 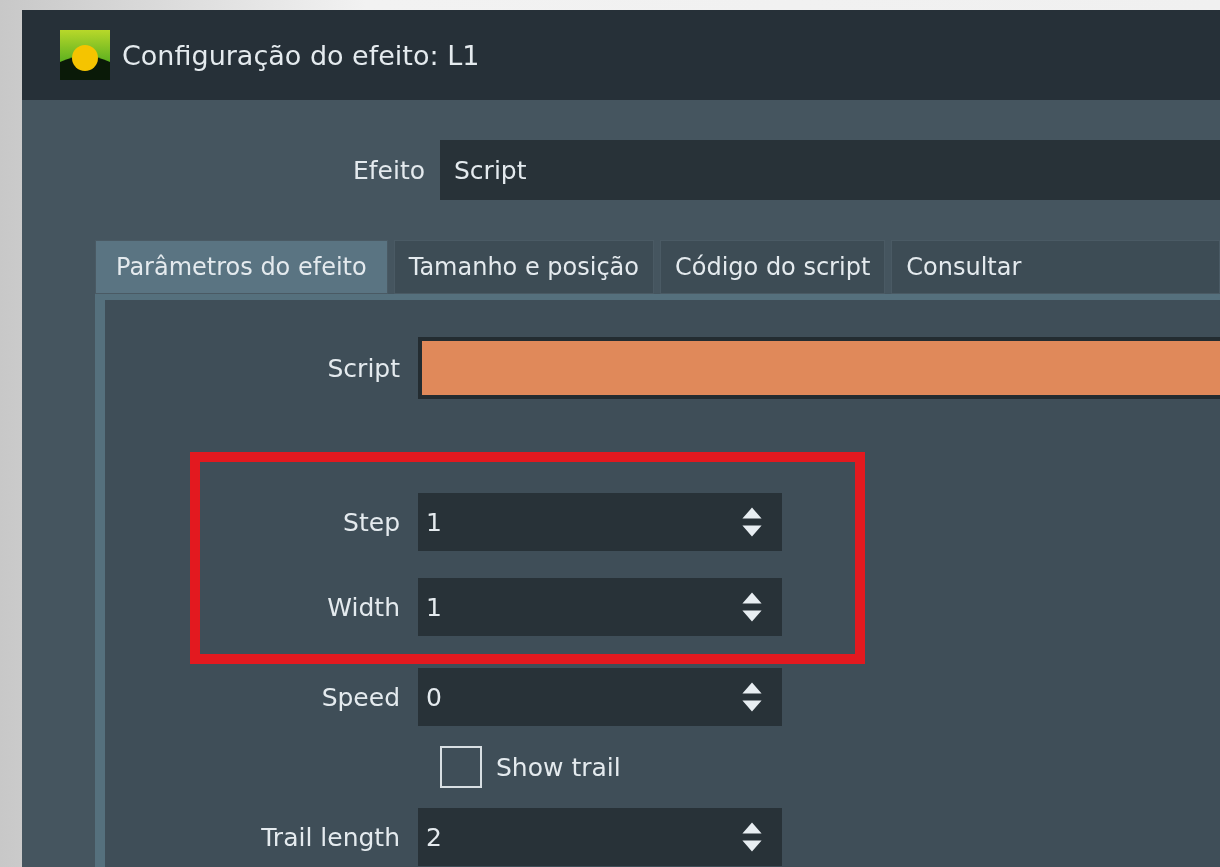 I want to click on field-label: Efeito, so click(x=388, y=170).